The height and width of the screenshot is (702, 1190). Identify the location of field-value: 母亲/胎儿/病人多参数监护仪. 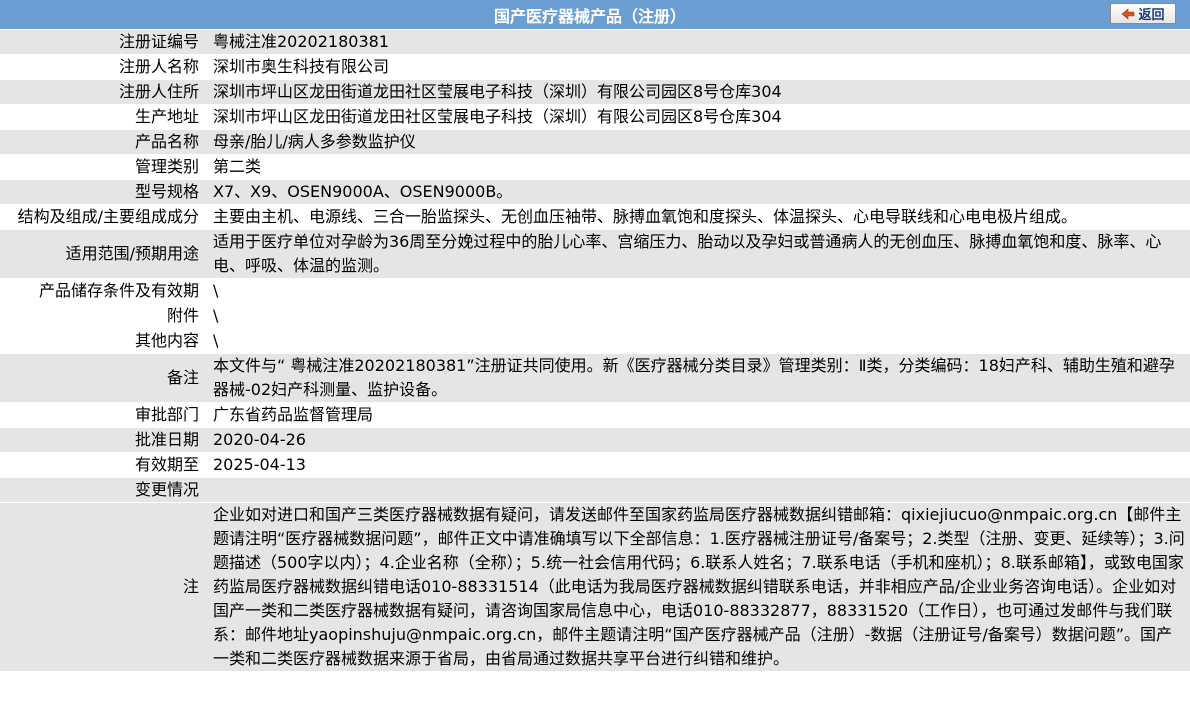
(699, 142).